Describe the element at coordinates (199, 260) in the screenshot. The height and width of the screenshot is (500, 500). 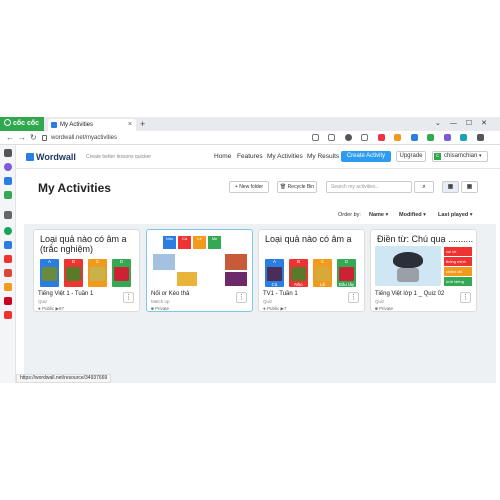
I see `activity-thumbnail: Nho Cà Lê Me` at that location.